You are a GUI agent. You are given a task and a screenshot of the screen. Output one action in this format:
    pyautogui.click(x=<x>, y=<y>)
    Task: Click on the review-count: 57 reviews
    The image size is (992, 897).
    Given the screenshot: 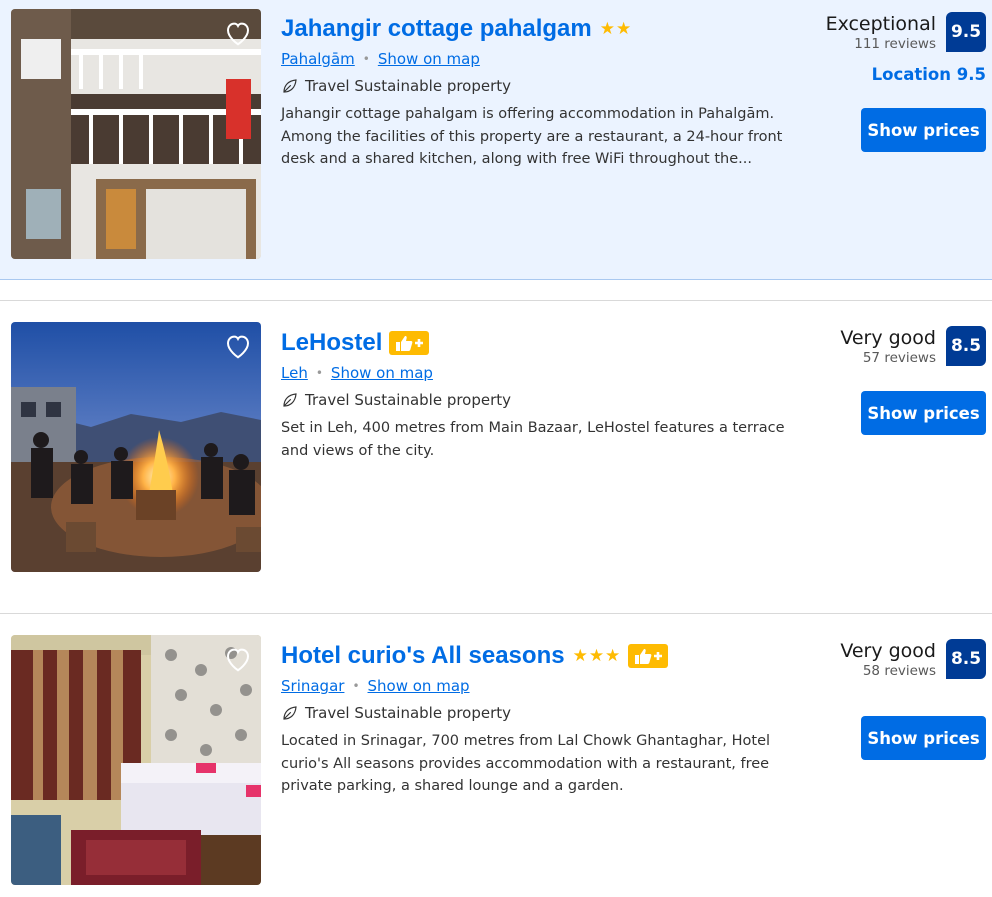 What is the action you would take?
    pyautogui.click(x=899, y=358)
    